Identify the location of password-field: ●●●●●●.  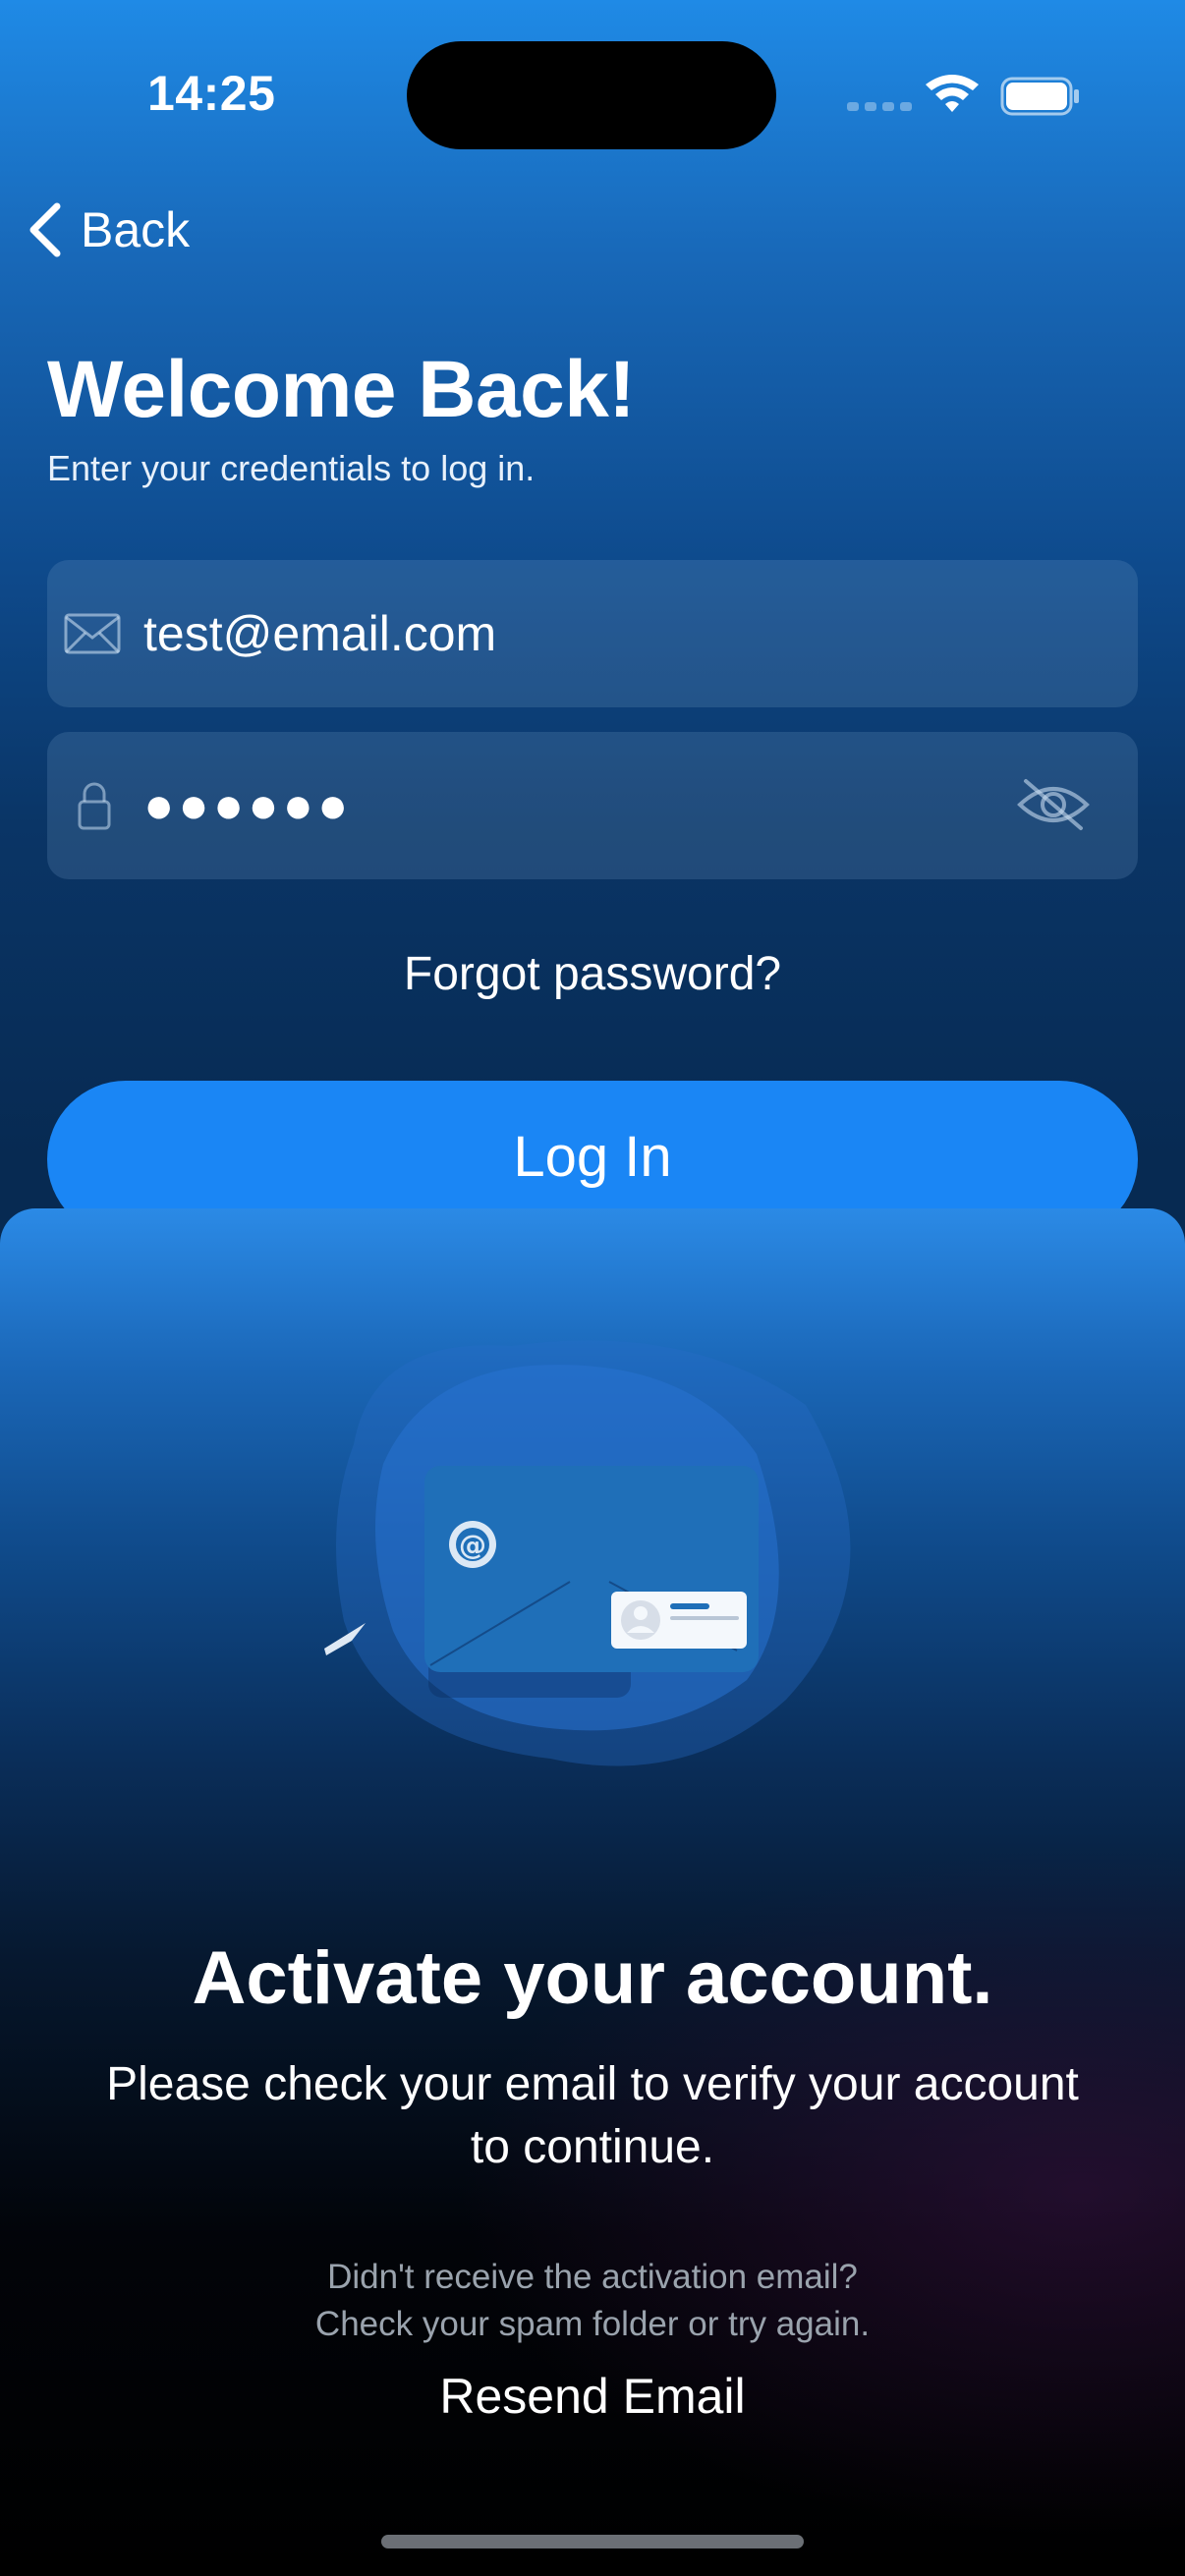
(592, 805).